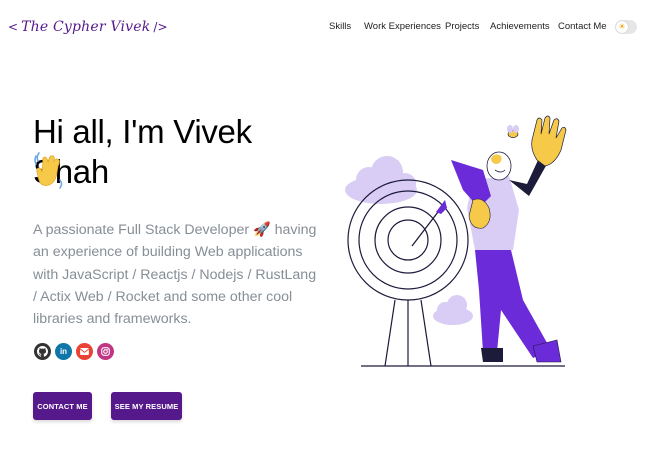  What do you see at coordinates (105, 351) in the screenshot?
I see `instagram-icon` at bounding box center [105, 351].